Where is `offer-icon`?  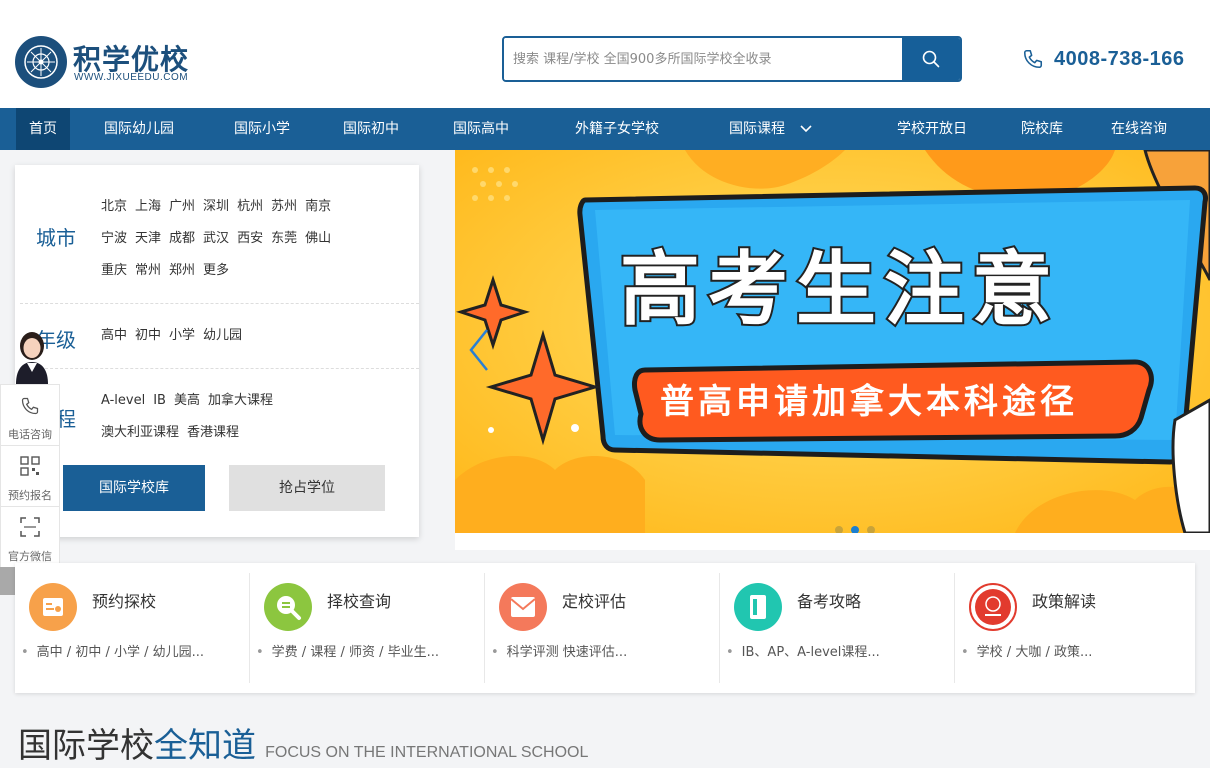 offer-icon is located at coordinates (523, 607).